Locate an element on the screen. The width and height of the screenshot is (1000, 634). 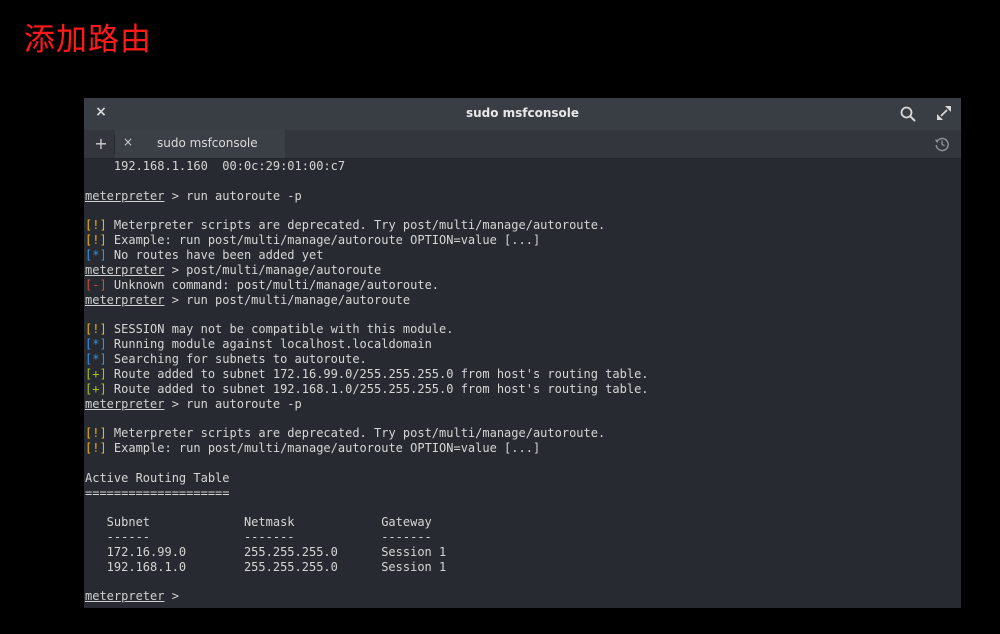
tab-sudo-msfconsole: × sudo msfconsole is located at coordinates (200, 144).